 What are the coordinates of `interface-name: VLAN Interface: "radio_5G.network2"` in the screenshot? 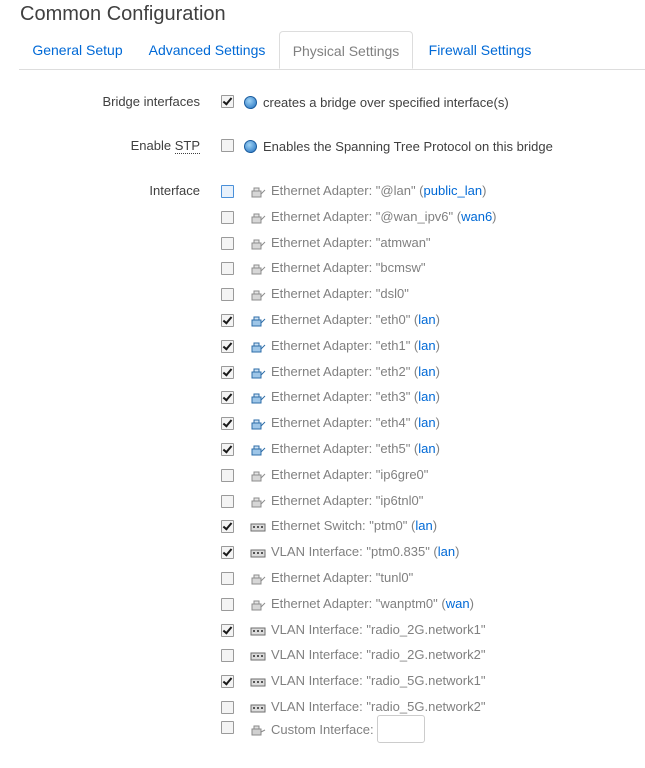 It's located at (378, 706).